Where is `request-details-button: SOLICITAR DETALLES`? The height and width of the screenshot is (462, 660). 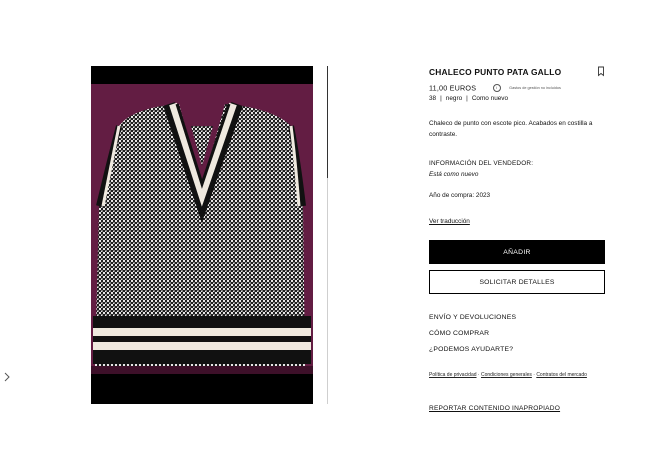
request-details-button: SOLICITAR DETALLES is located at coordinates (517, 282).